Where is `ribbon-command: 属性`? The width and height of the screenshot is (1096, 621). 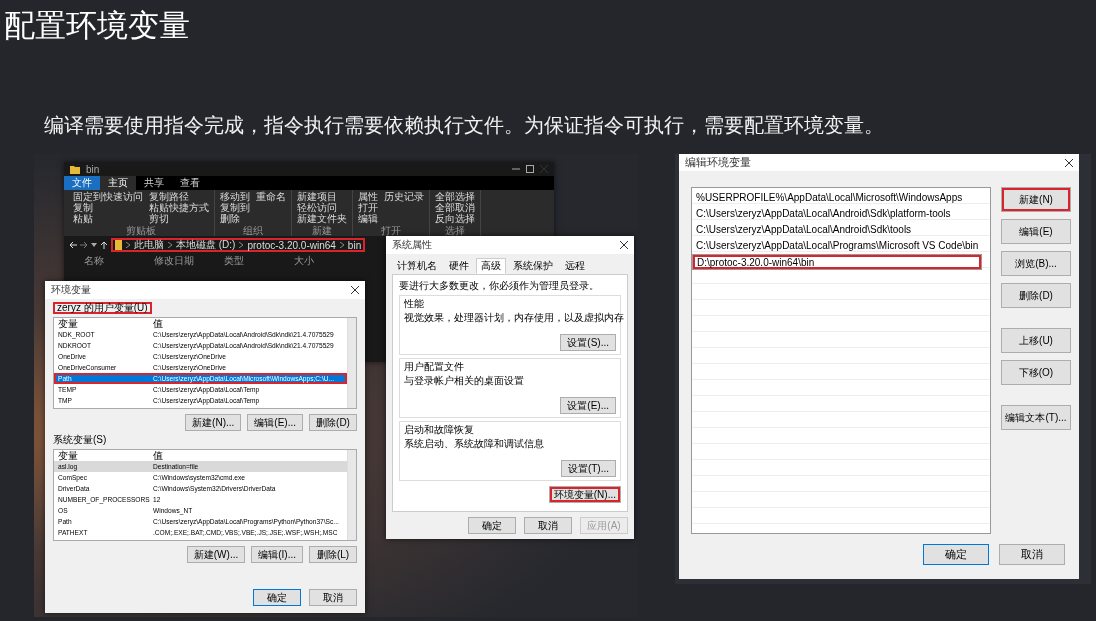
ribbon-command: 属性 is located at coordinates (368, 196).